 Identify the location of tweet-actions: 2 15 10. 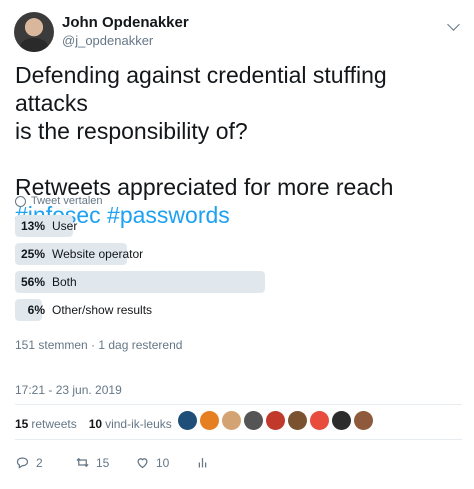
(135, 462).